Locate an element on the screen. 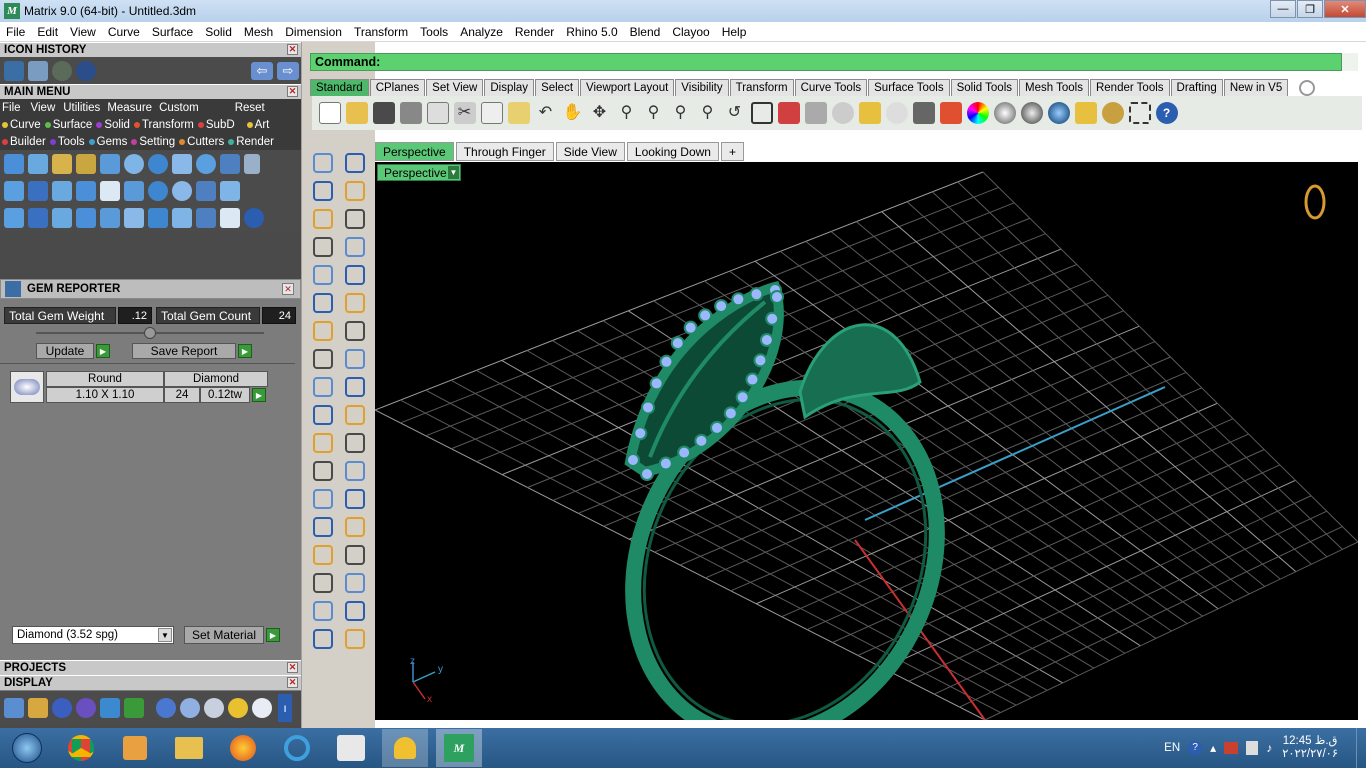  wireframe-icon is located at coordinates (14, 708).